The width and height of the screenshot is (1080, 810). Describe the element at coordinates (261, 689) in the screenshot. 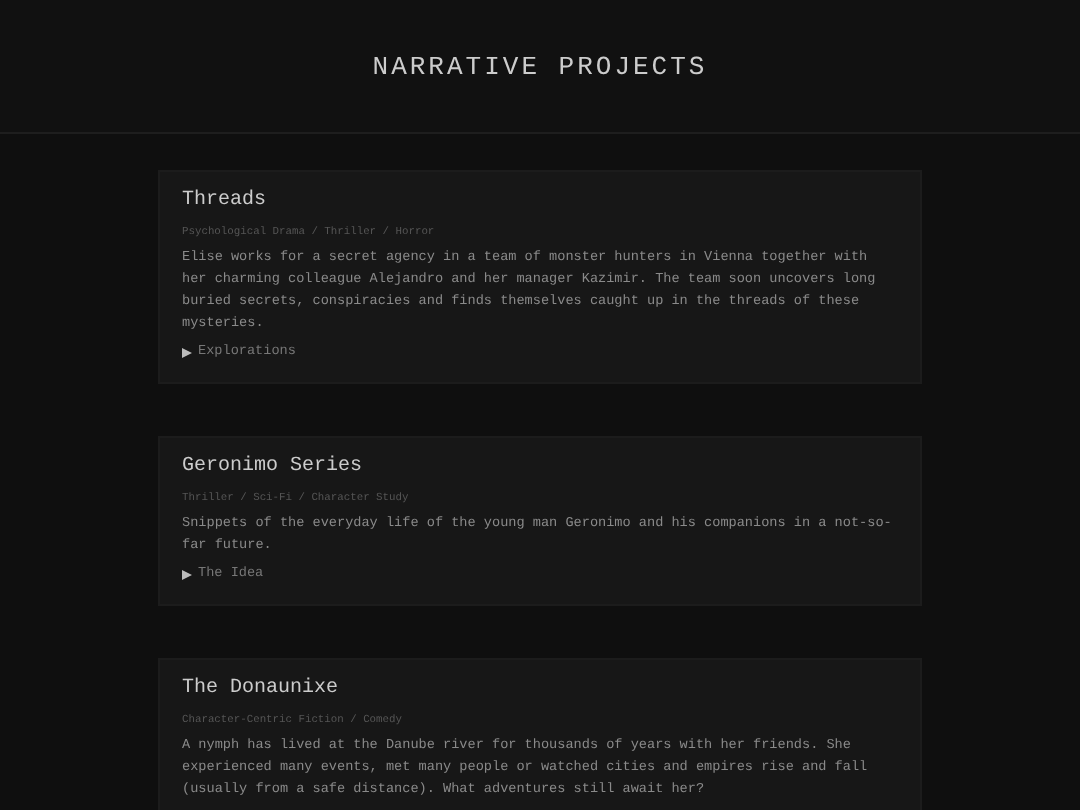

I see `project-title: The Donaunixe` at that location.